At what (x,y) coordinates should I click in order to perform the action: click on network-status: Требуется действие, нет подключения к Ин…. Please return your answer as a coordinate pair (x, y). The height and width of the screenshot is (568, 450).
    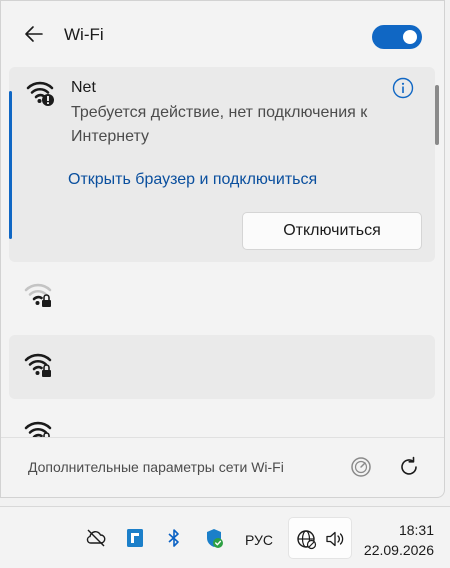
    Looking at the image, I should click on (219, 124).